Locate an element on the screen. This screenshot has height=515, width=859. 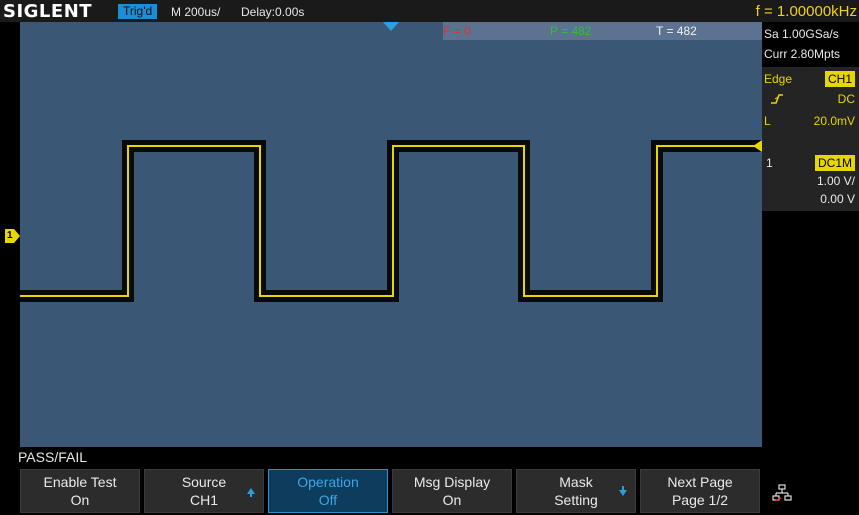
softkey-label: Next Page is located at coordinates (700, 482).